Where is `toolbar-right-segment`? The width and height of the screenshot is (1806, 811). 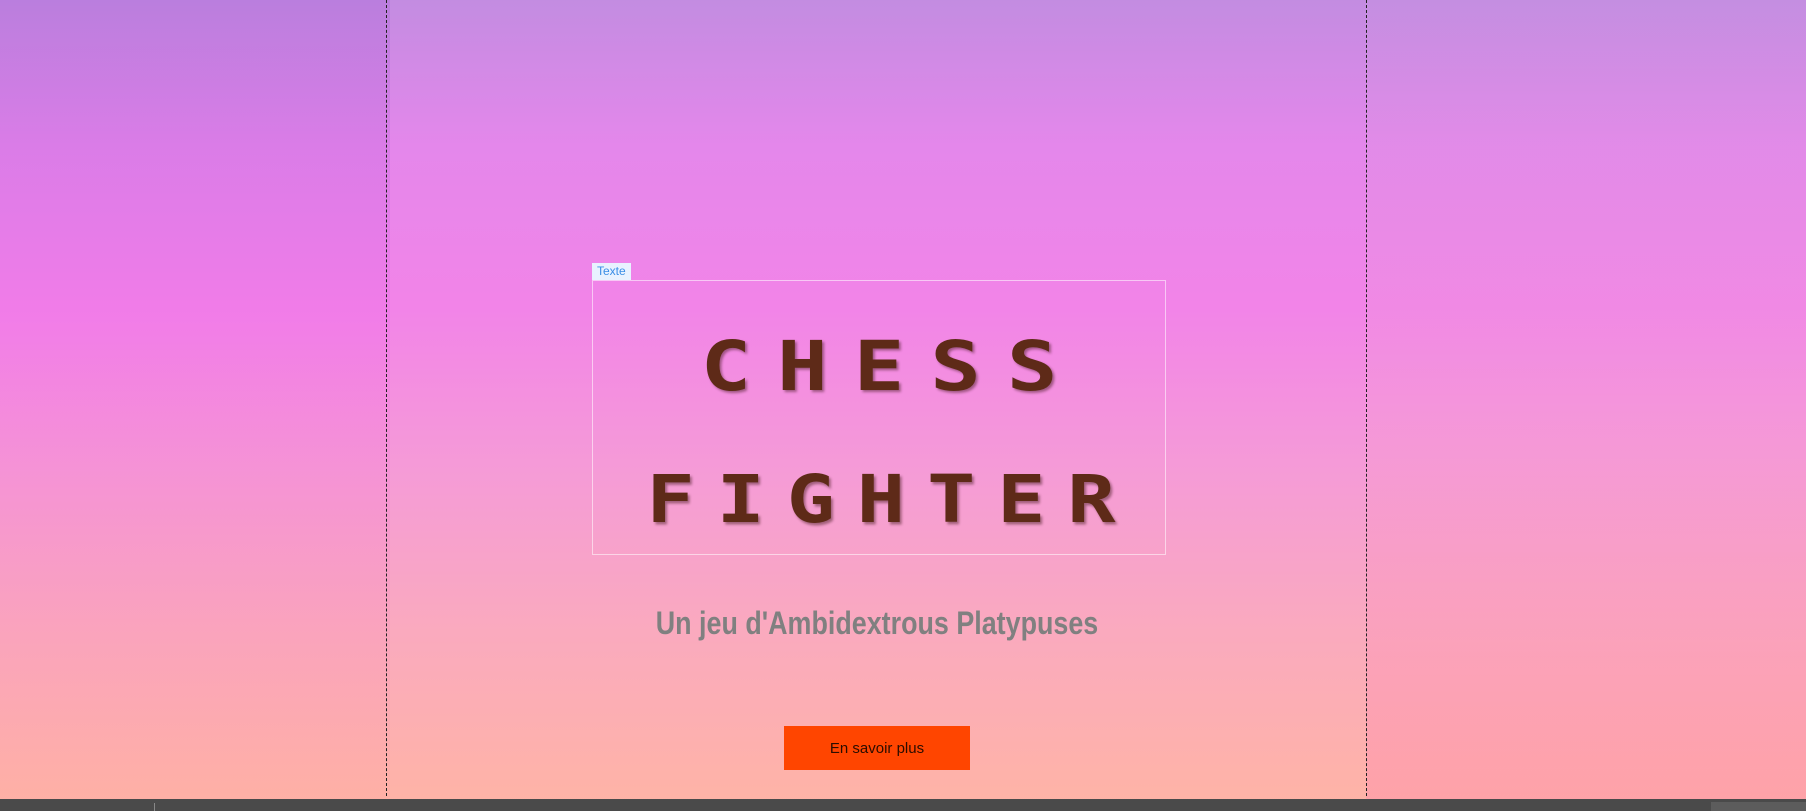
toolbar-right-segment is located at coordinates (1758, 806).